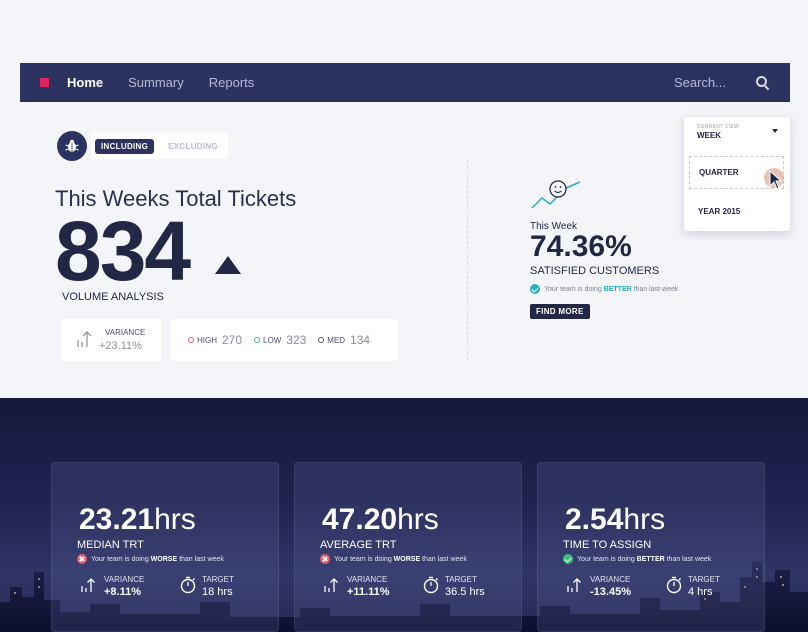 Image resolution: width=808 pixels, height=632 pixels. I want to click on priority-med-dot, so click(321, 340).